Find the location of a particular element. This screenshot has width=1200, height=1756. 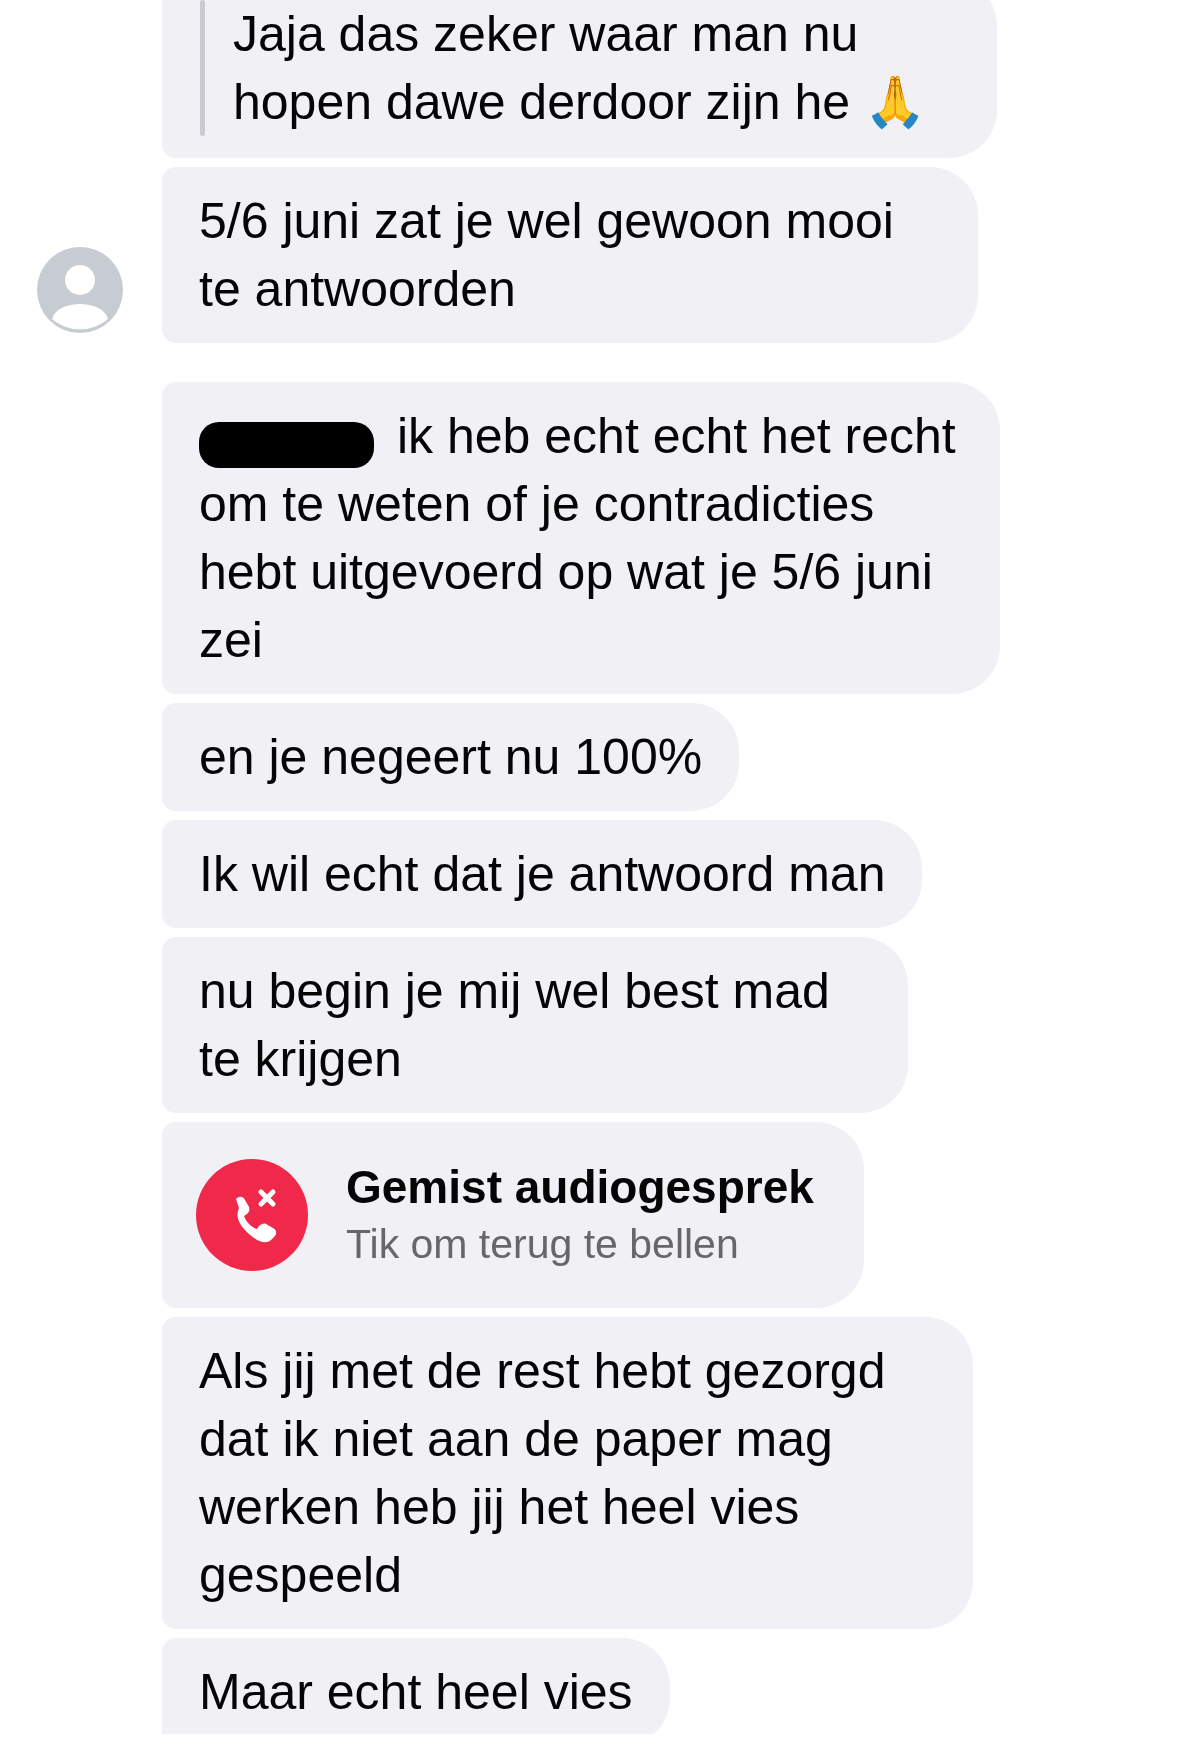

message-text: en je negeert nu 100% is located at coordinates (451, 757).